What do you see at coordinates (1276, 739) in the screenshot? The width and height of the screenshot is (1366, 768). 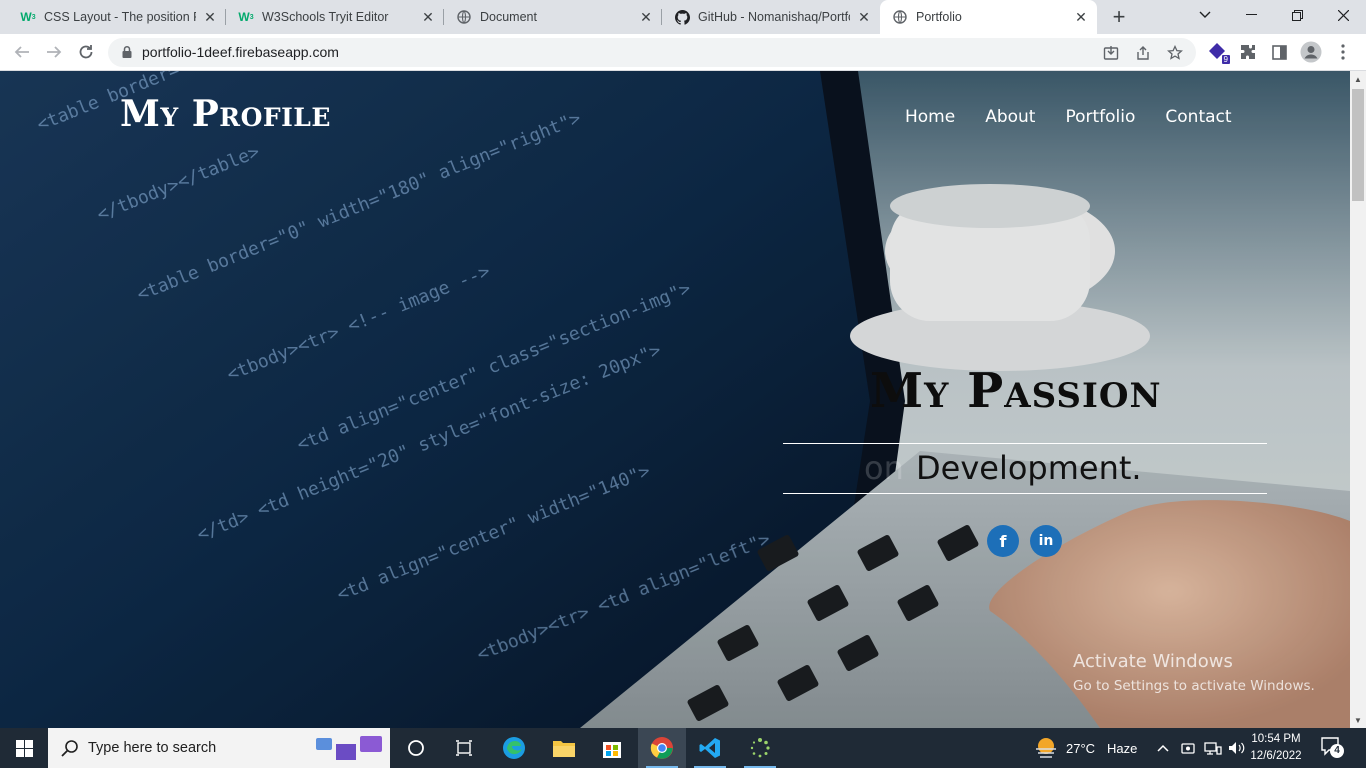 I see `clock-time: 10:54 PM` at bounding box center [1276, 739].